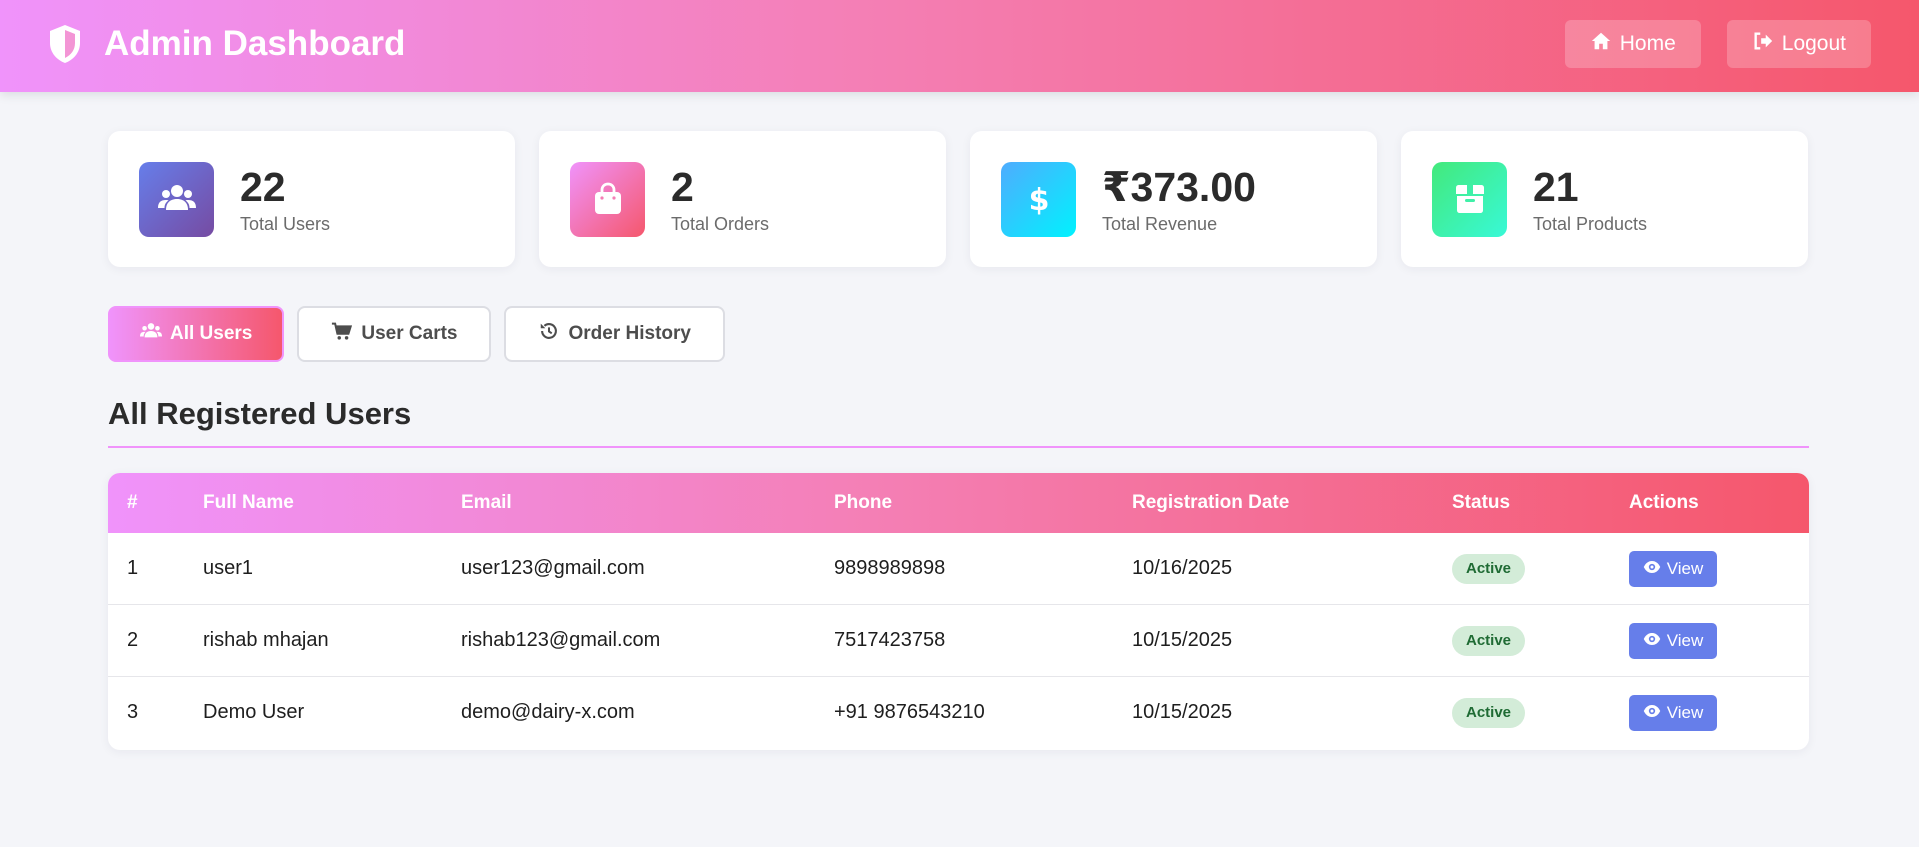  What do you see at coordinates (248, 502) in the screenshot?
I see `column-header: Full Name` at bounding box center [248, 502].